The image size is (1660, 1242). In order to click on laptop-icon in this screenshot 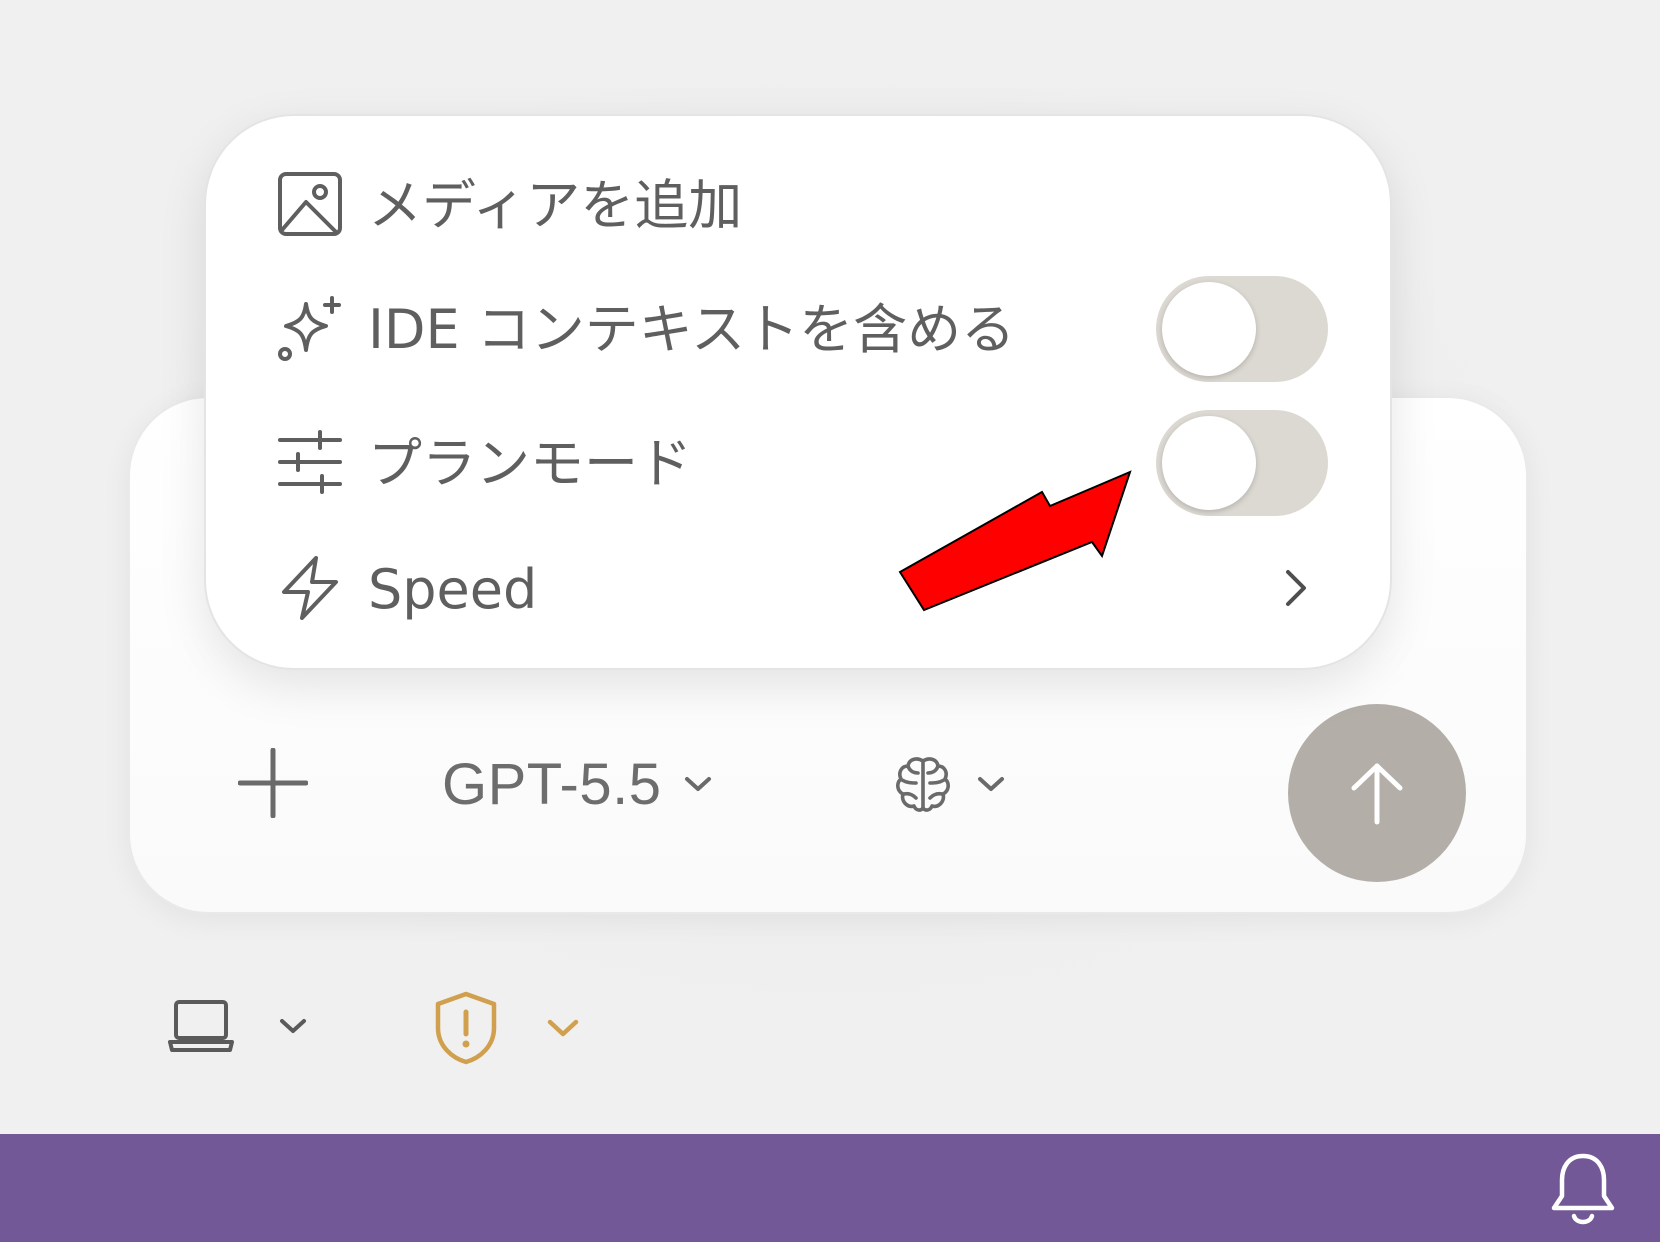, I will do `click(201, 1026)`.